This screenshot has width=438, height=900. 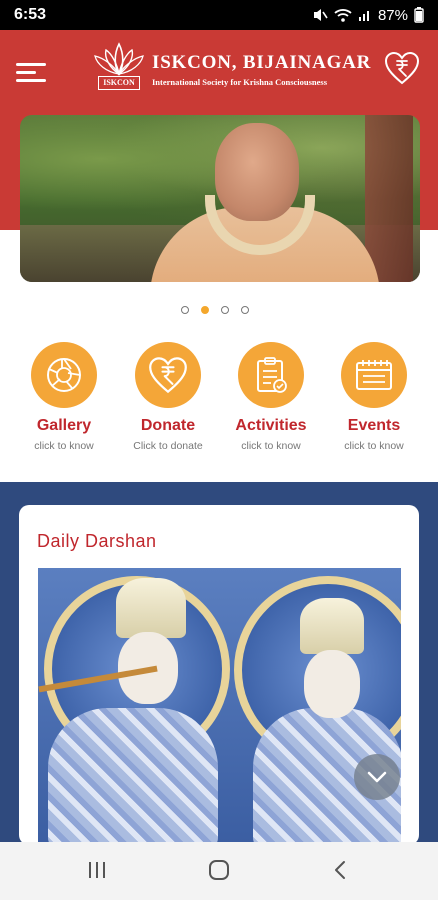 I want to click on chevron-down-icon, so click(x=377, y=777).